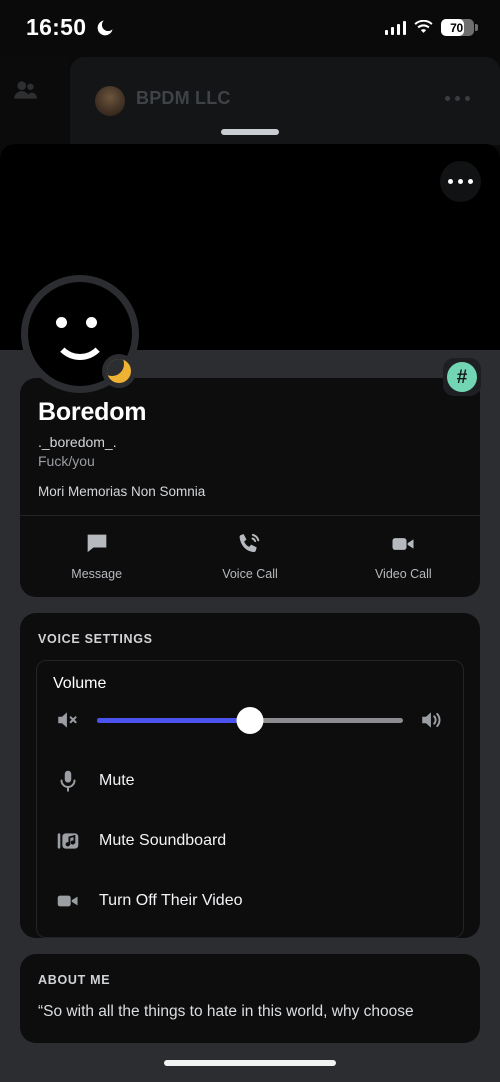 The width and height of the screenshot is (500, 1082). I want to click on profile-actions: Message Voice Call Video Call, so click(250, 556).